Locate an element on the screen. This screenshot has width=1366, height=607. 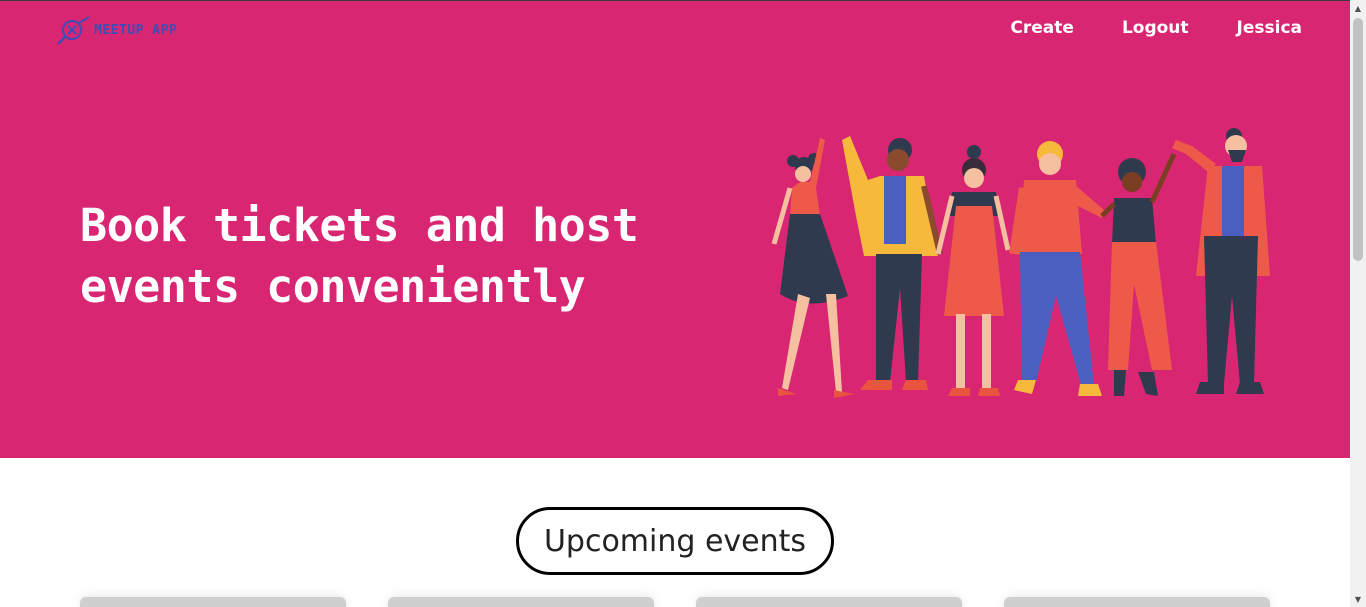
logo-text: MEETUP APP is located at coordinates (136, 30).